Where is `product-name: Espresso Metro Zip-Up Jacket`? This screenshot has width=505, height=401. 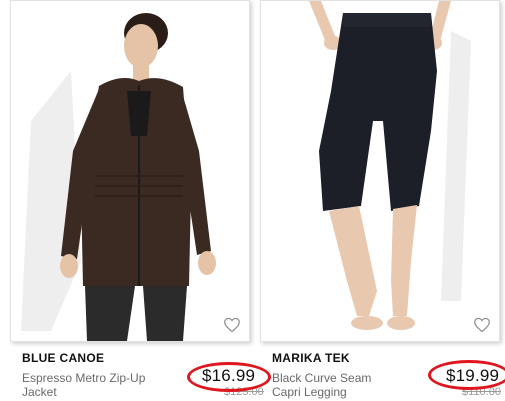 product-name: Espresso Metro Zip-Up Jacket is located at coordinates (87, 385).